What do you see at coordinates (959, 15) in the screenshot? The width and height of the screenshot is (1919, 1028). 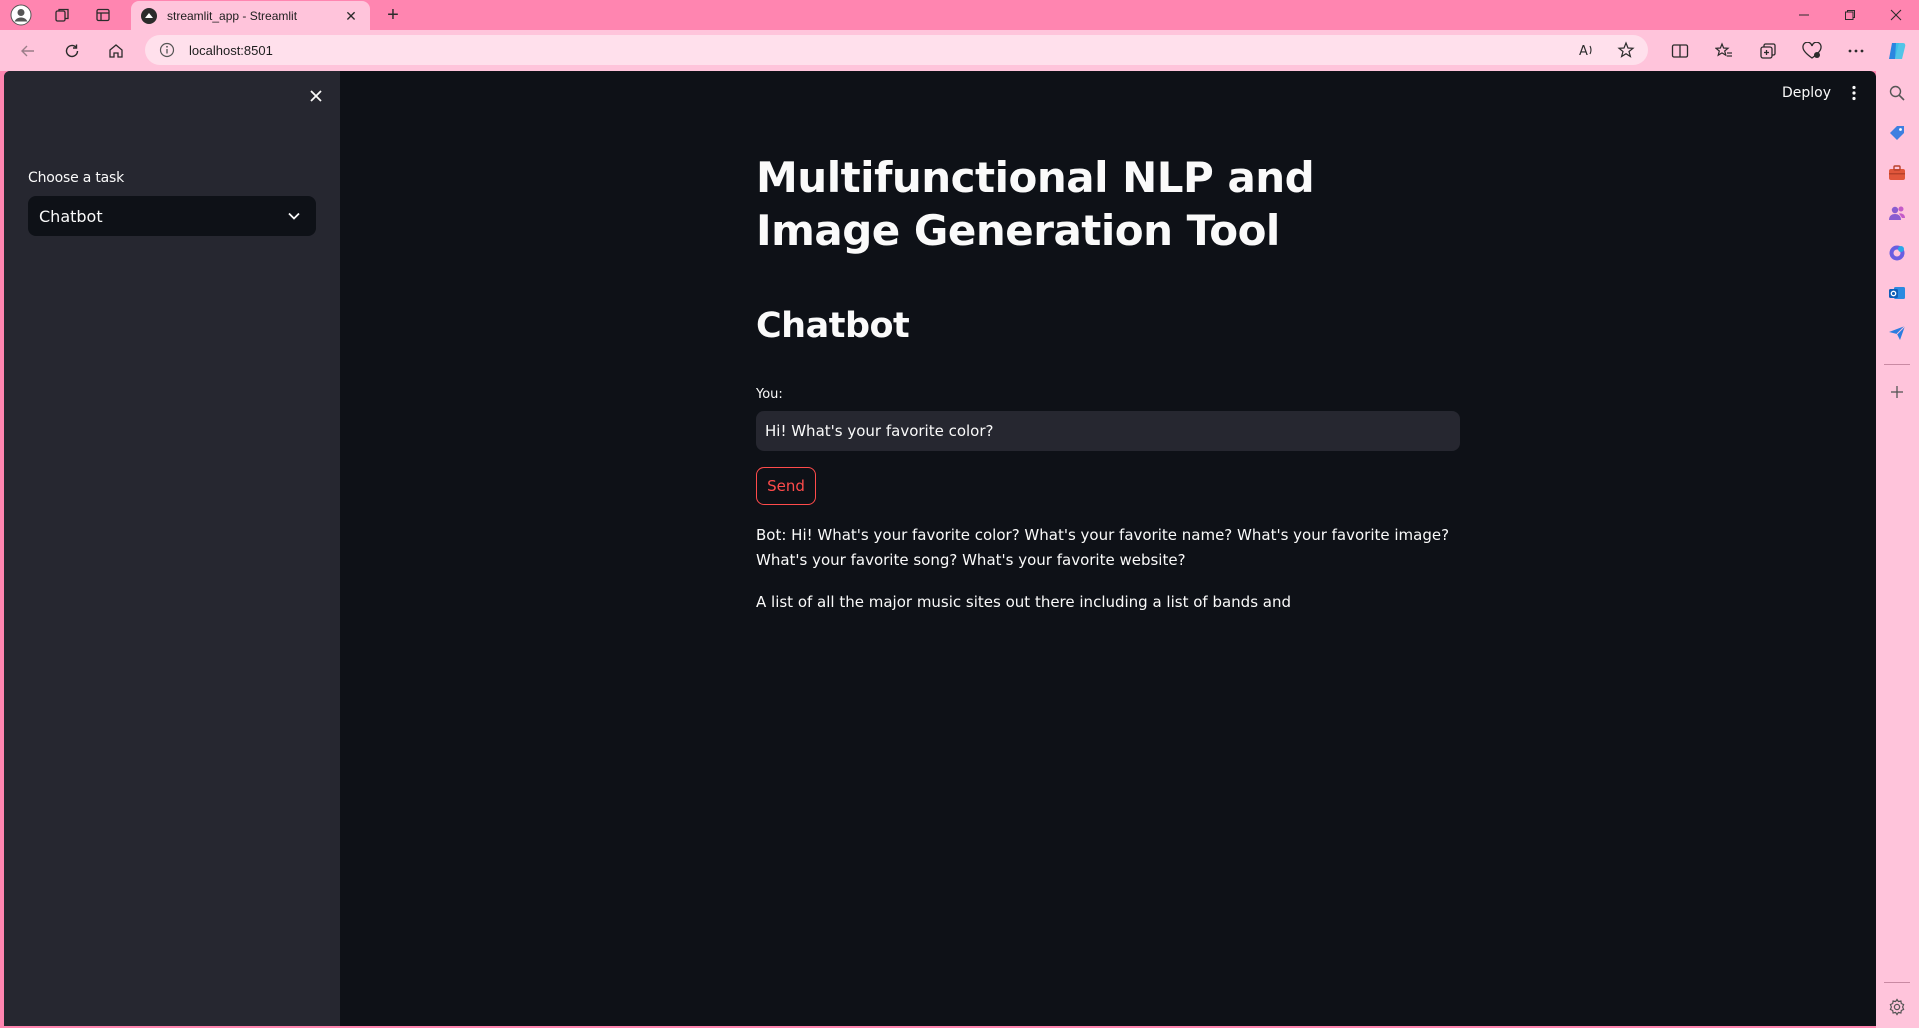 I see `browser-title-bar: streamlit_app - Streamlit ✕ +` at bounding box center [959, 15].